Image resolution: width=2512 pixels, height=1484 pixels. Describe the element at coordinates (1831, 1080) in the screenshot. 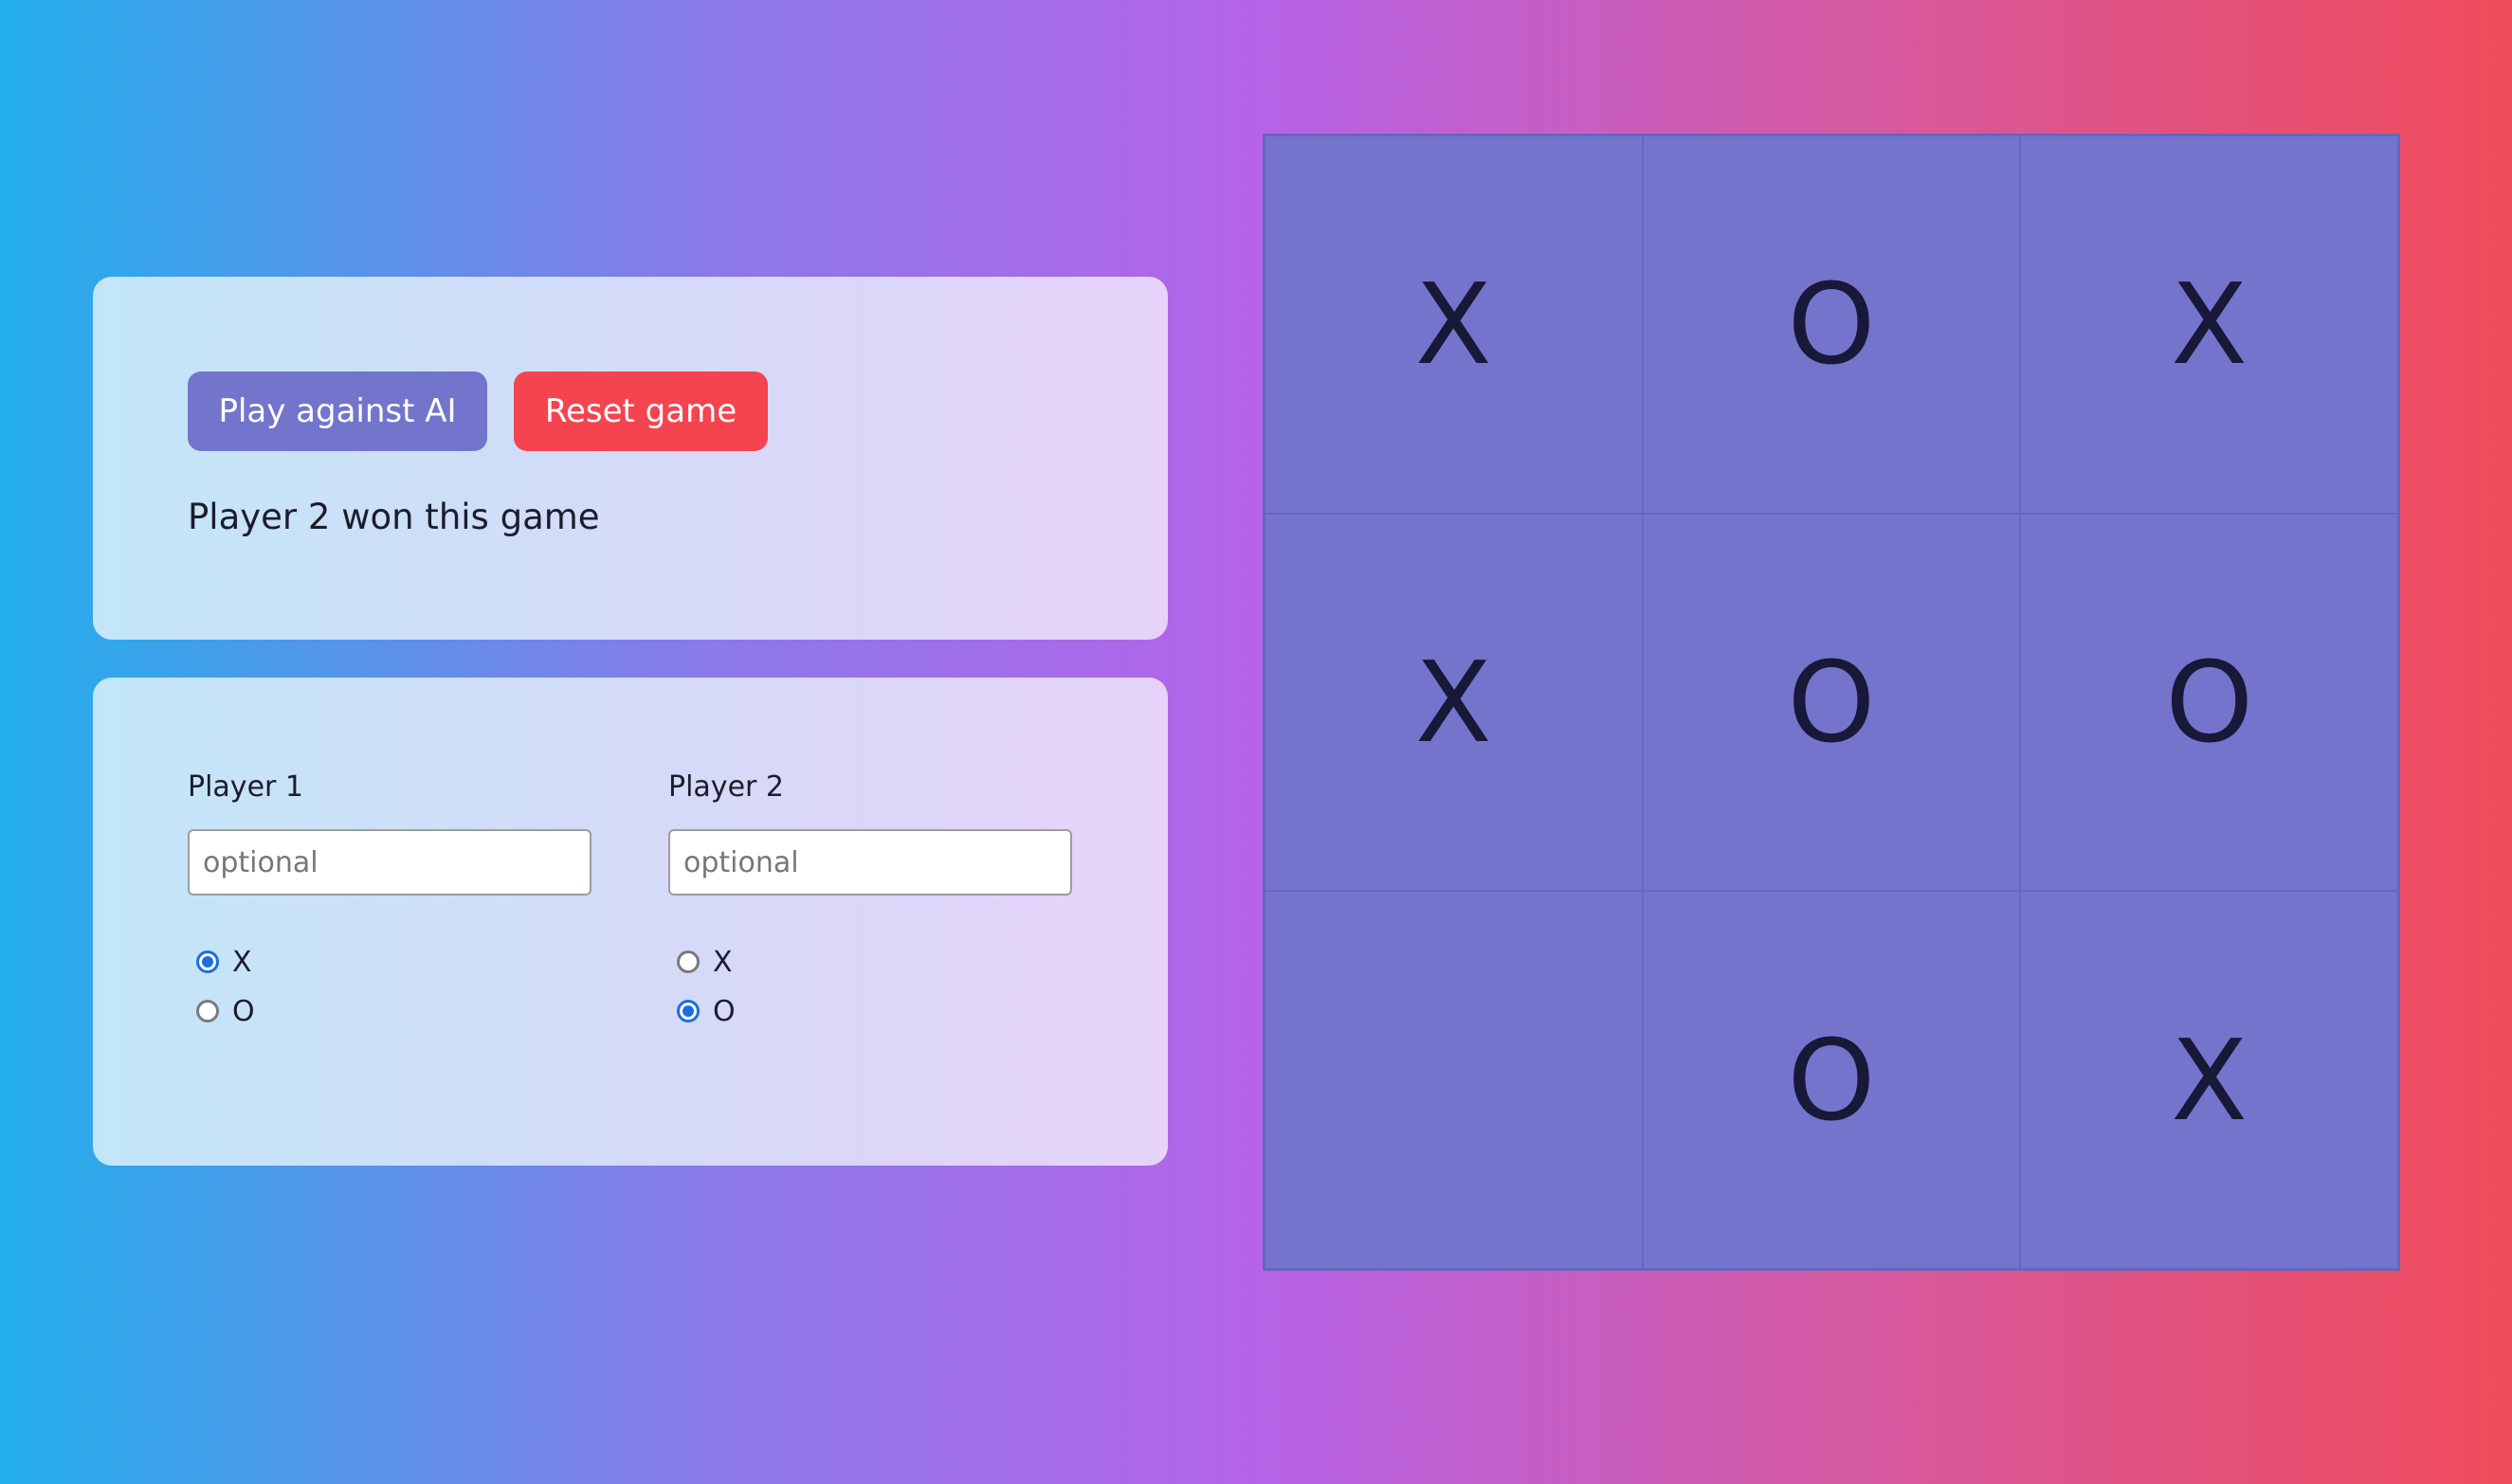

I see `board-cell-8: O` at that location.